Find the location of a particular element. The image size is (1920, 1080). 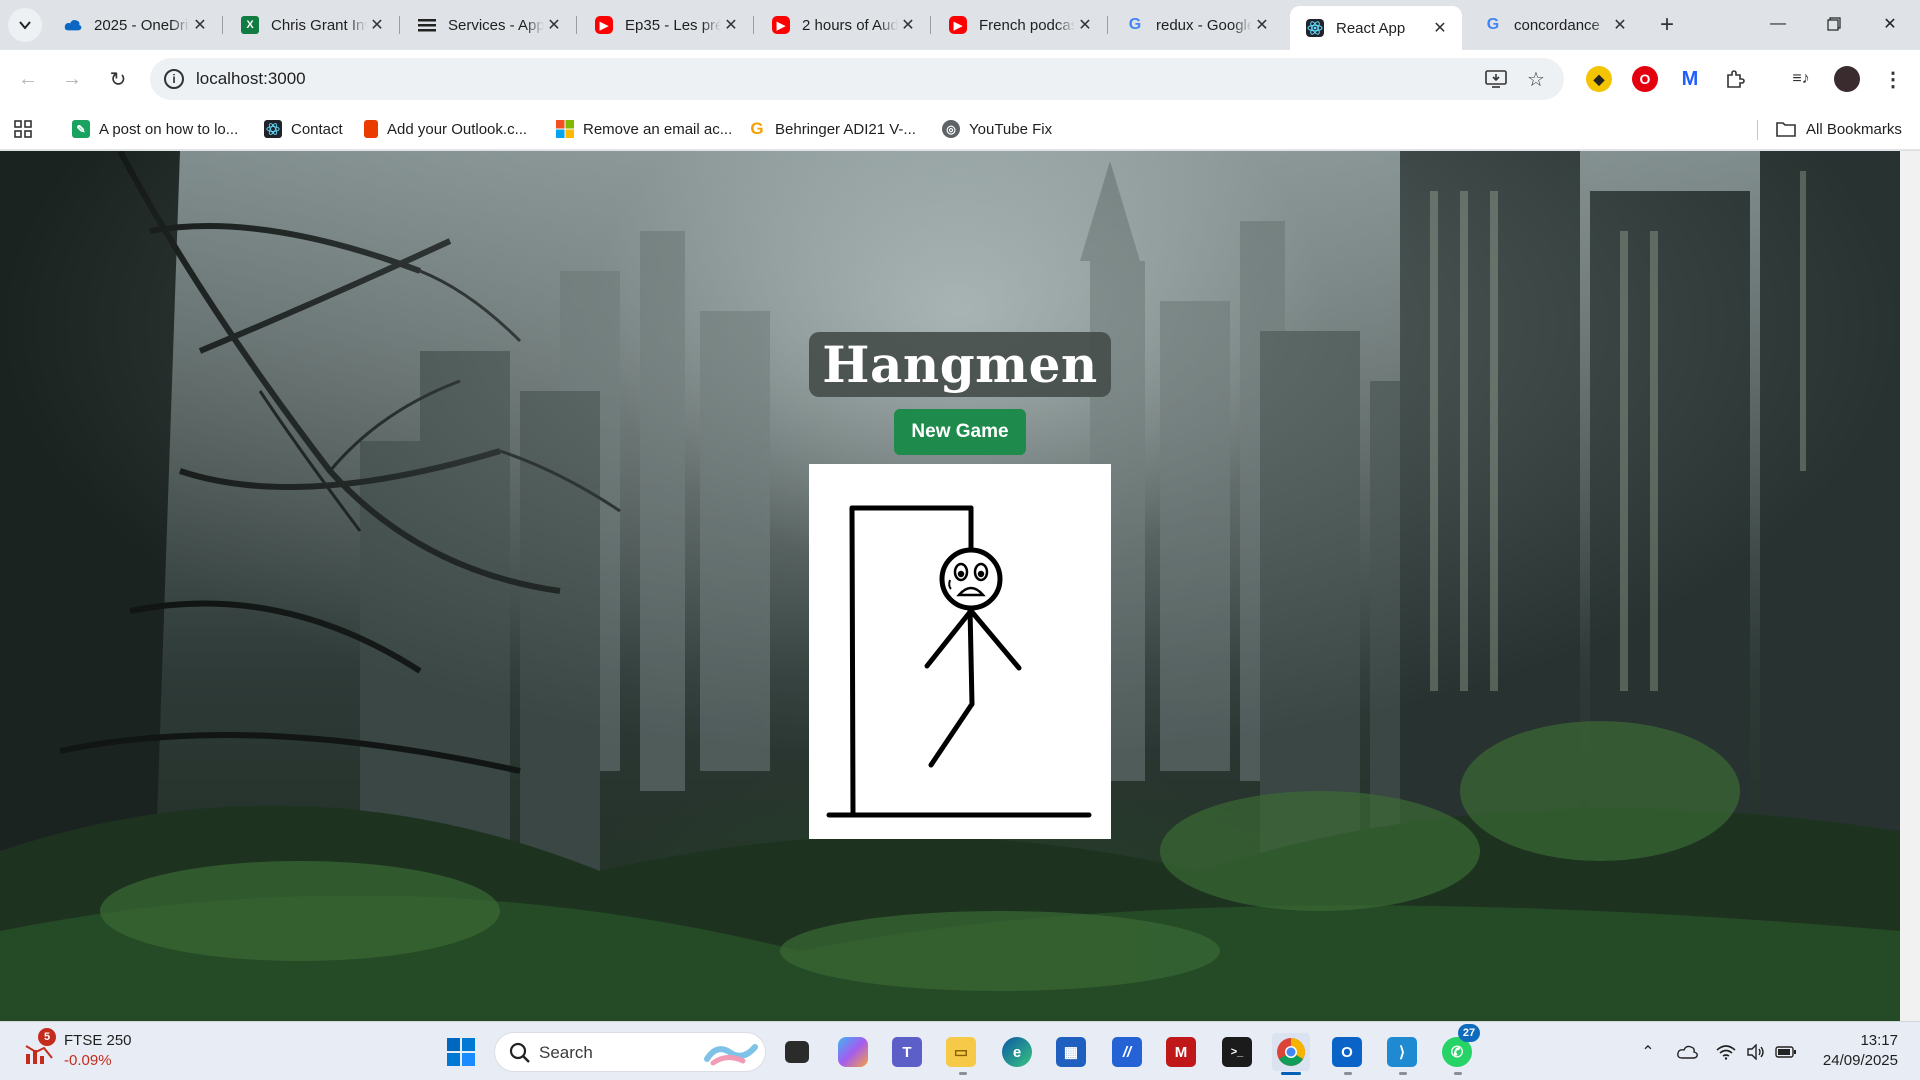

taskbar-task-view is located at coordinates (797, 1052).